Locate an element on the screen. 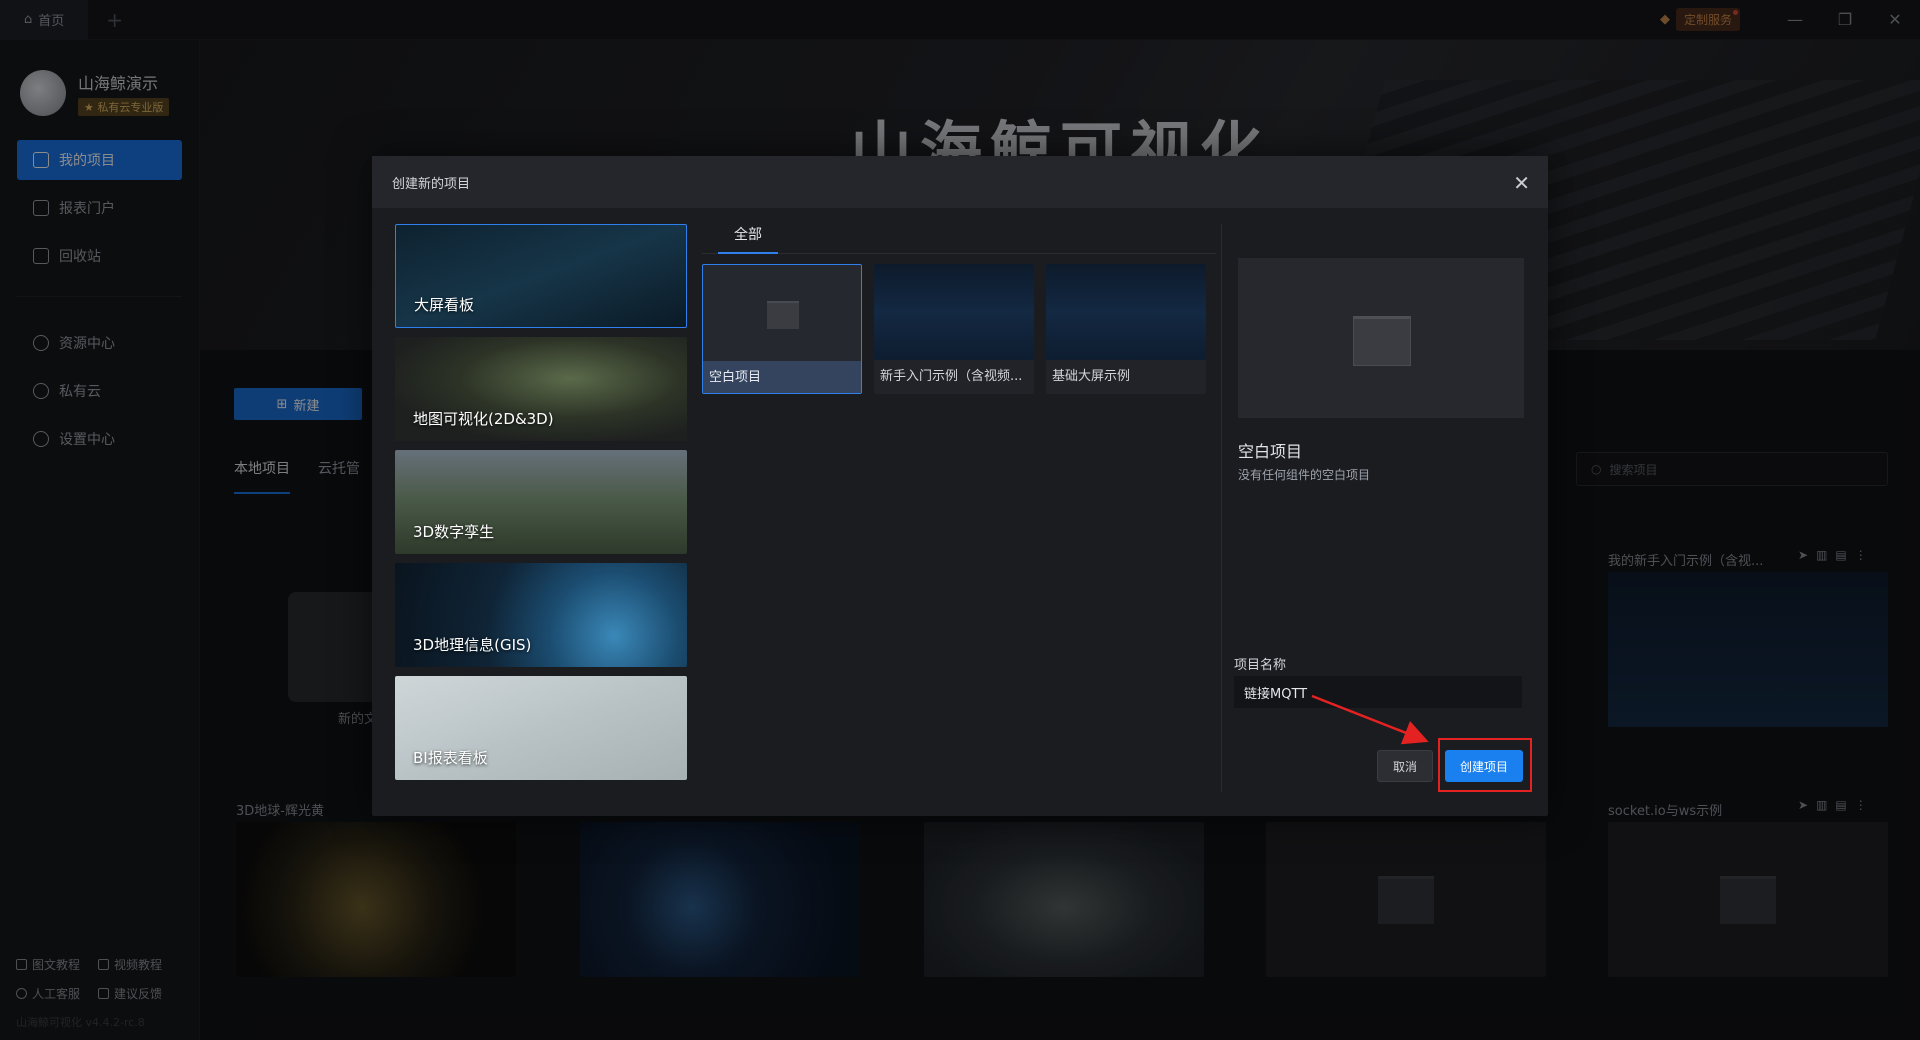  category-gis: 3D地理信息(GIS) is located at coordinates (541, 615).